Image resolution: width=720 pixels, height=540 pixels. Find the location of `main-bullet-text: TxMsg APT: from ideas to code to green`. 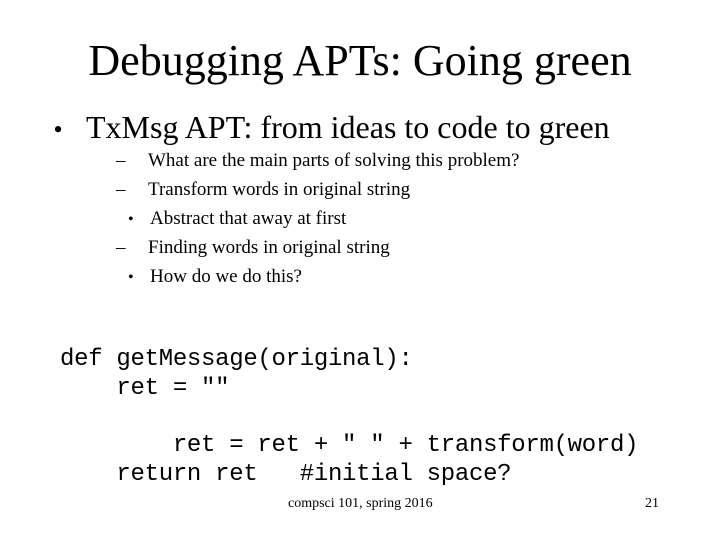

main-bullet-text: TxMsg APT: from ideas to code to green is located at coordinates (348, 127).